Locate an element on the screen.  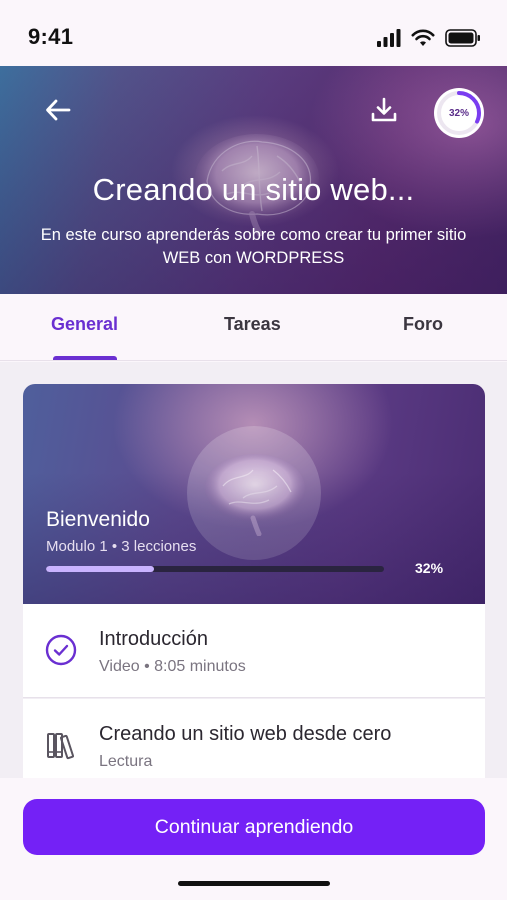
back-button is located at coordinates (58, 110).